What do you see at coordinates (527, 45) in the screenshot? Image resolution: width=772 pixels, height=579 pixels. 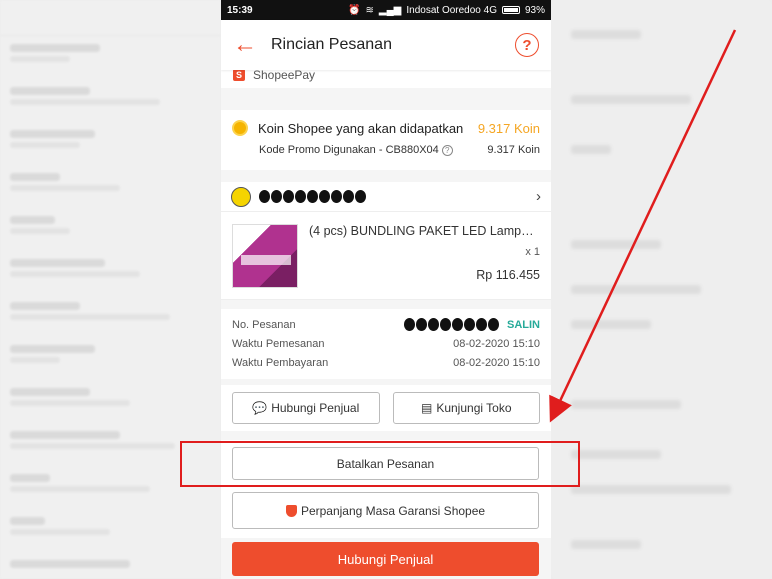 I see `help-icon: ?` at bounding box center [527, 45].